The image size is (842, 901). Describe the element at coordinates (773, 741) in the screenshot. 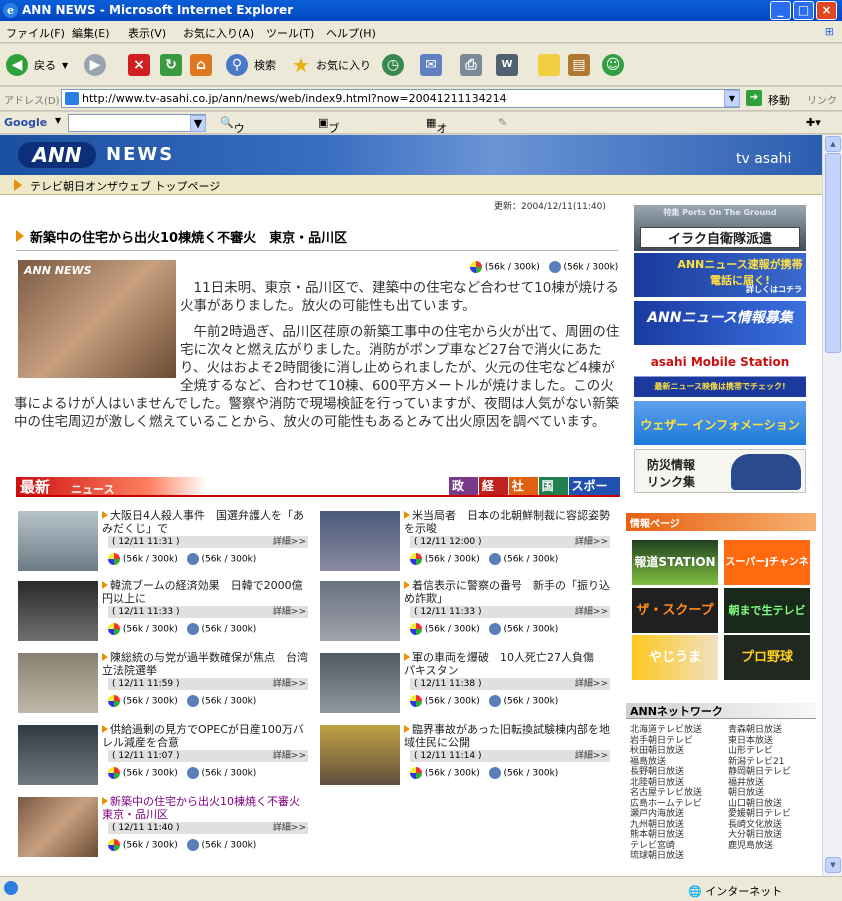

I see `network-link: 東日本放送` at that location.